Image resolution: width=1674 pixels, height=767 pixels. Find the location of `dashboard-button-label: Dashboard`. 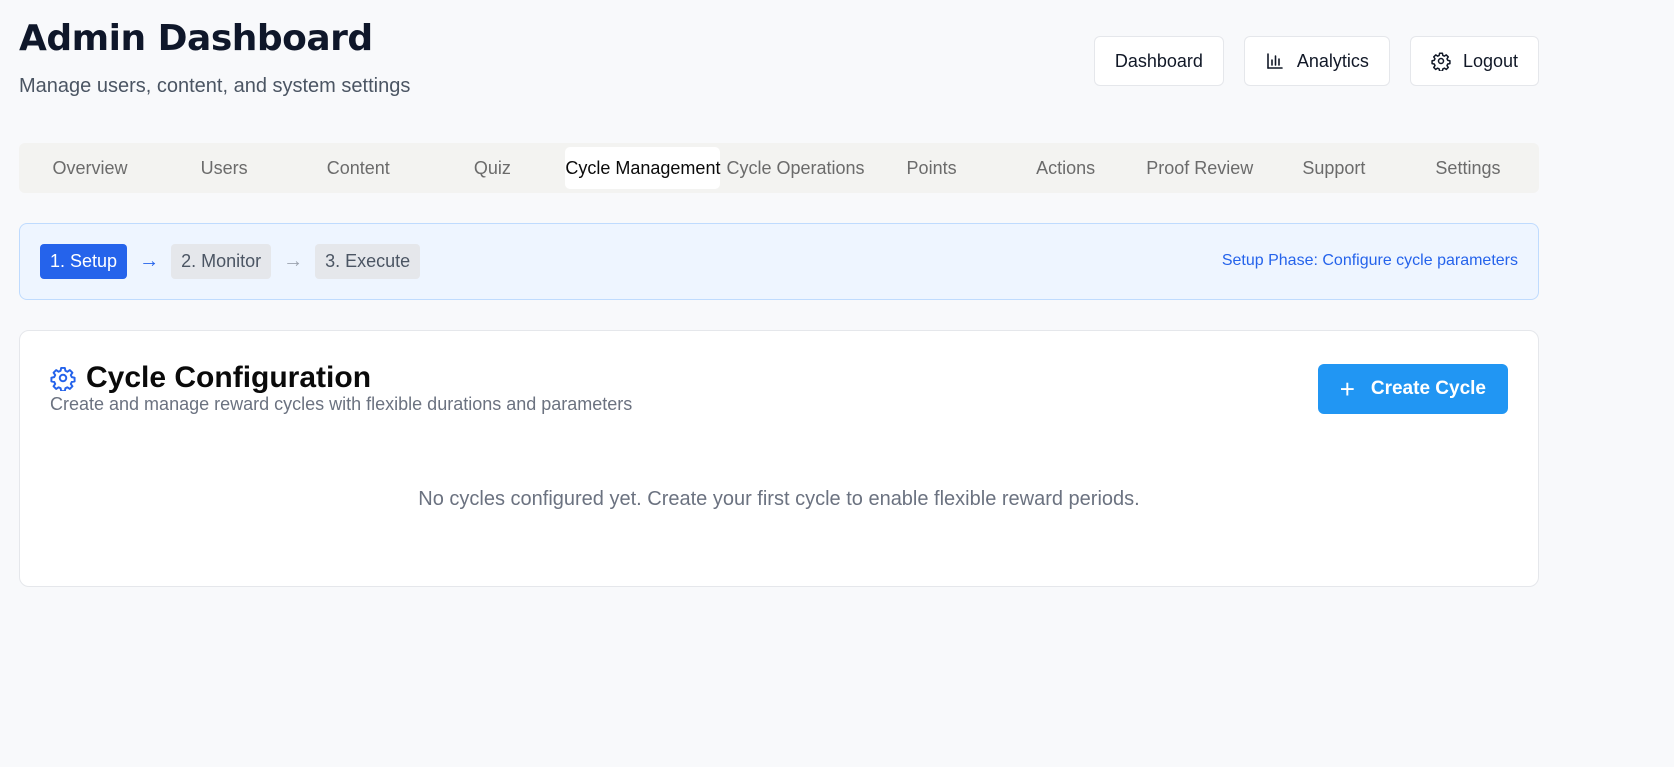

dashboard-button-label: Dashboard is located at coordinates (1158, 60).